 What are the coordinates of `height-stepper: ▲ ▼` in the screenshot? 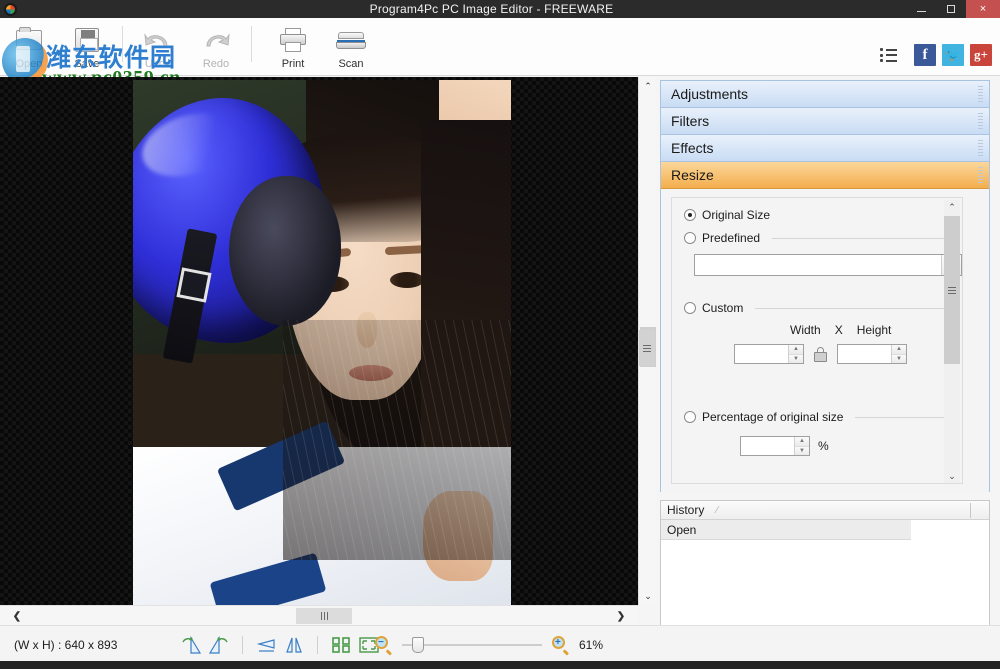 It's located at (872, 354).